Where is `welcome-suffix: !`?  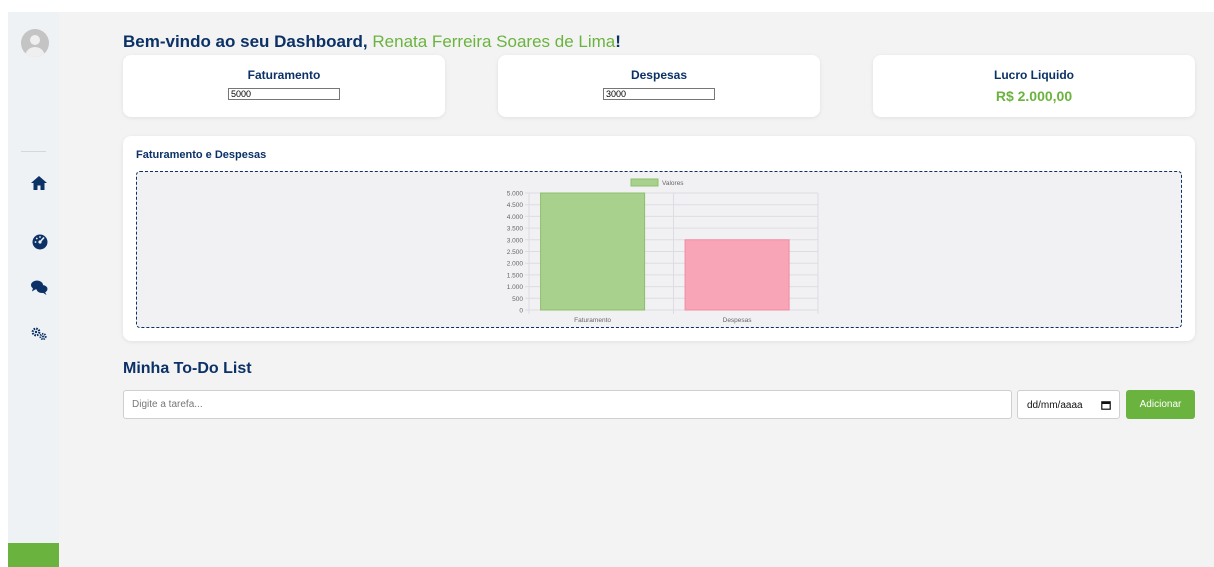
welcome-suffix: ! is located at coordinates (618, 41).